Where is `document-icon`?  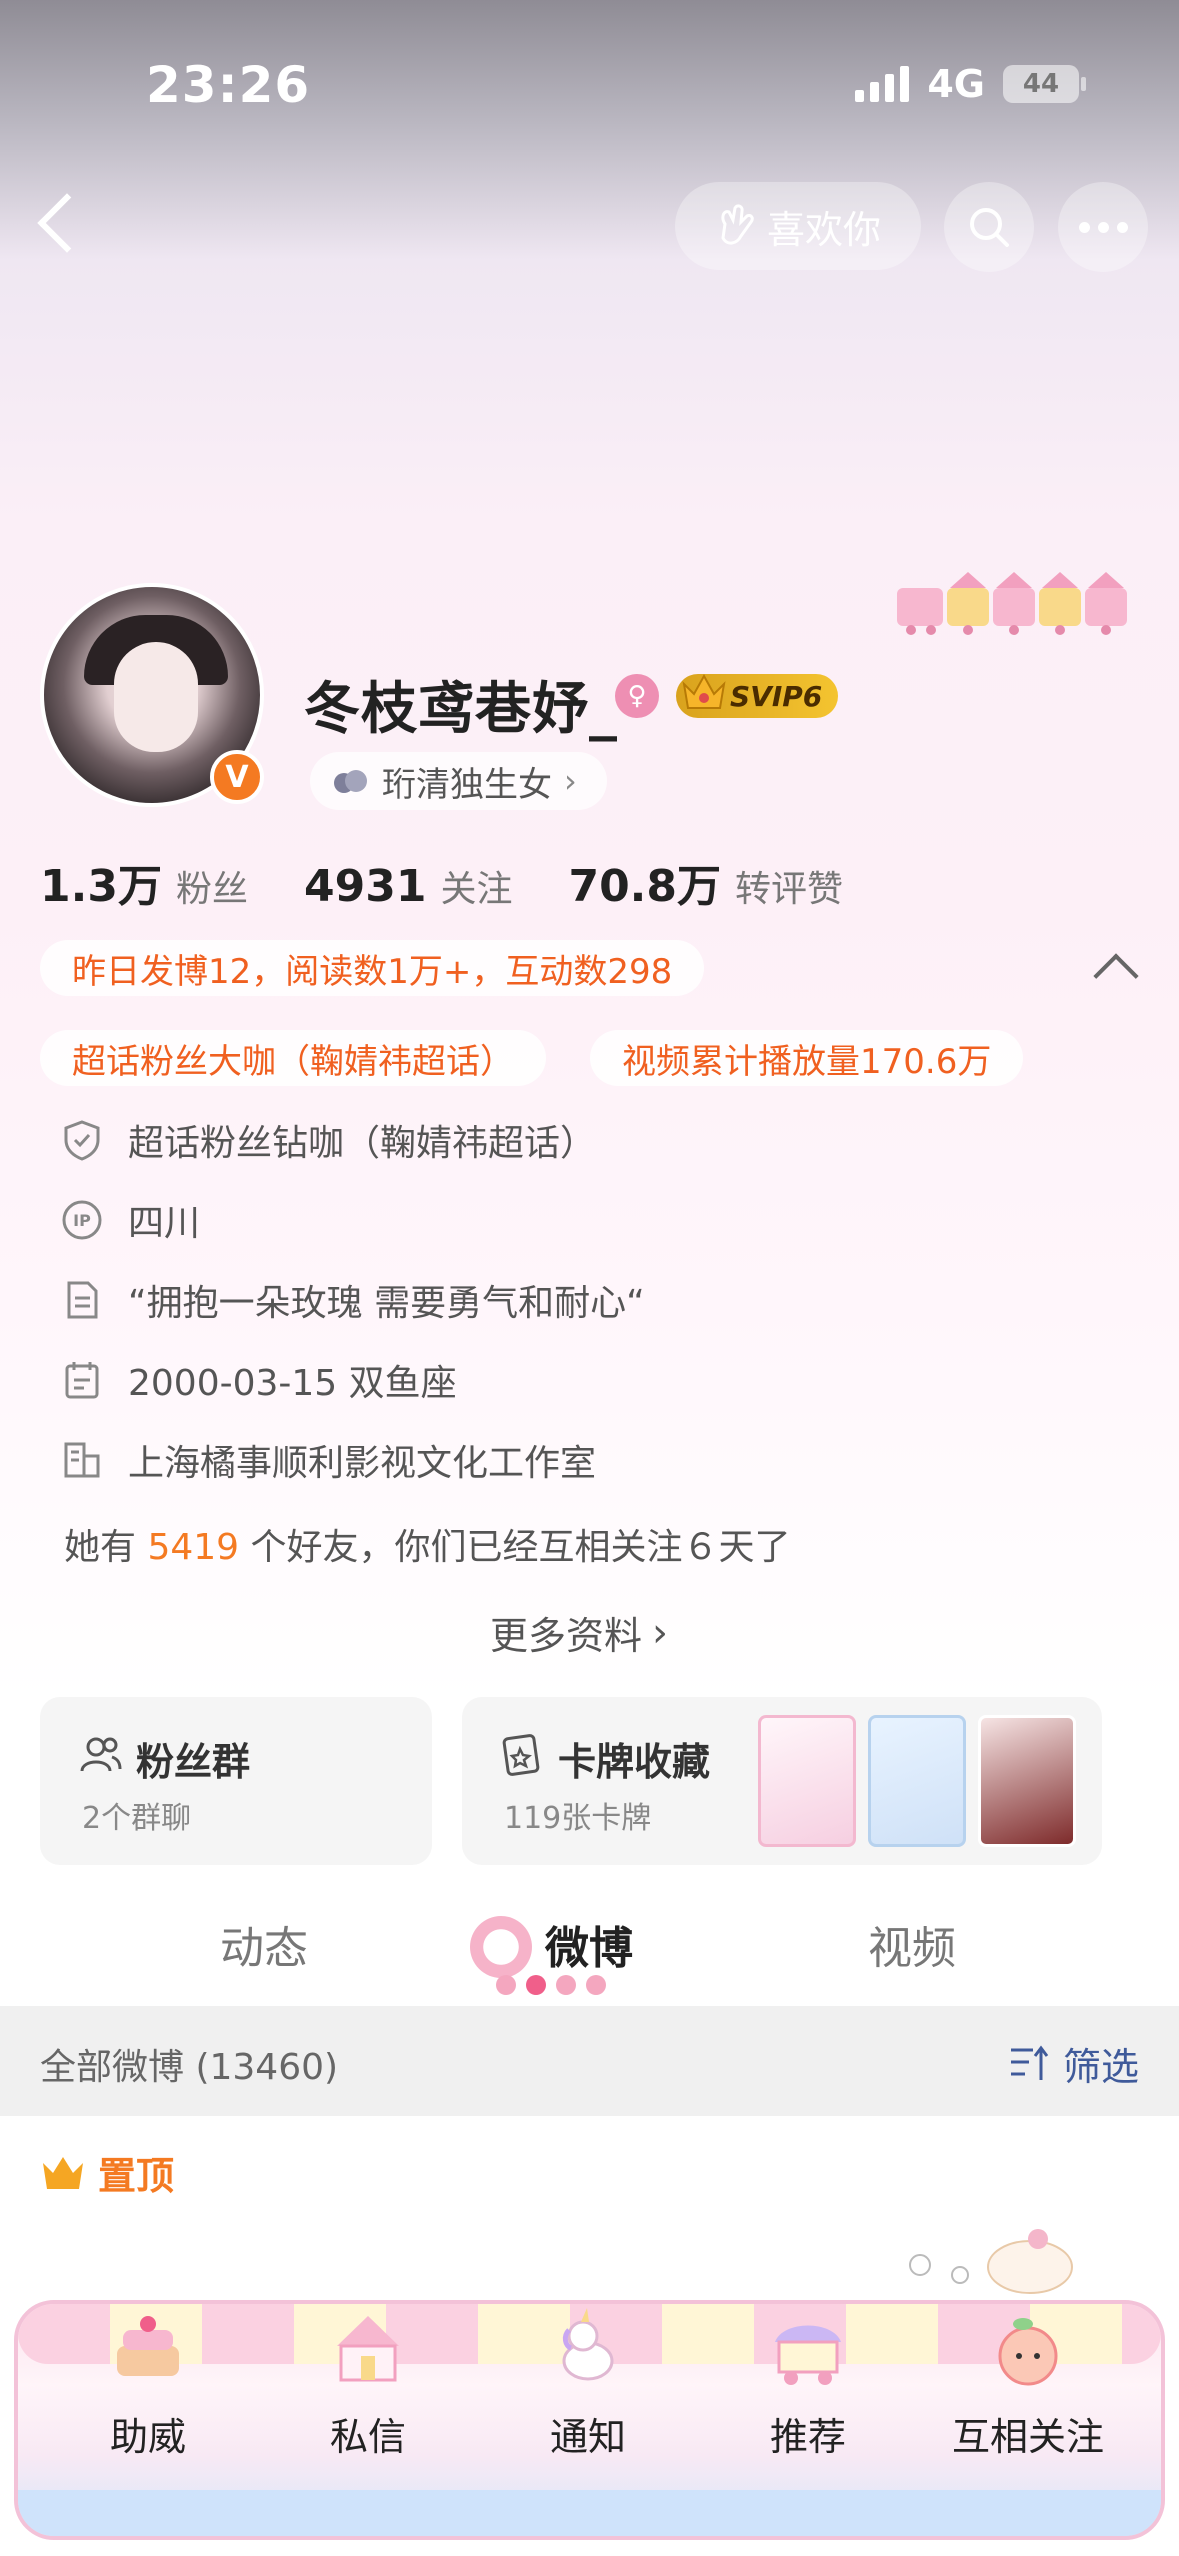
document-icon is located at coordinates (82, 1300).